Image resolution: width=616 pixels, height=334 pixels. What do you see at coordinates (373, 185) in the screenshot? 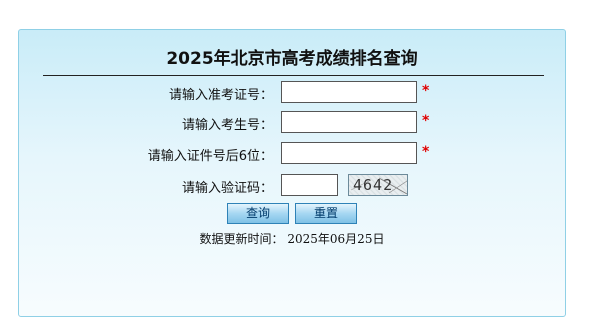
I see `captcha-code-text: 4642` at bounding box center [373, 185].